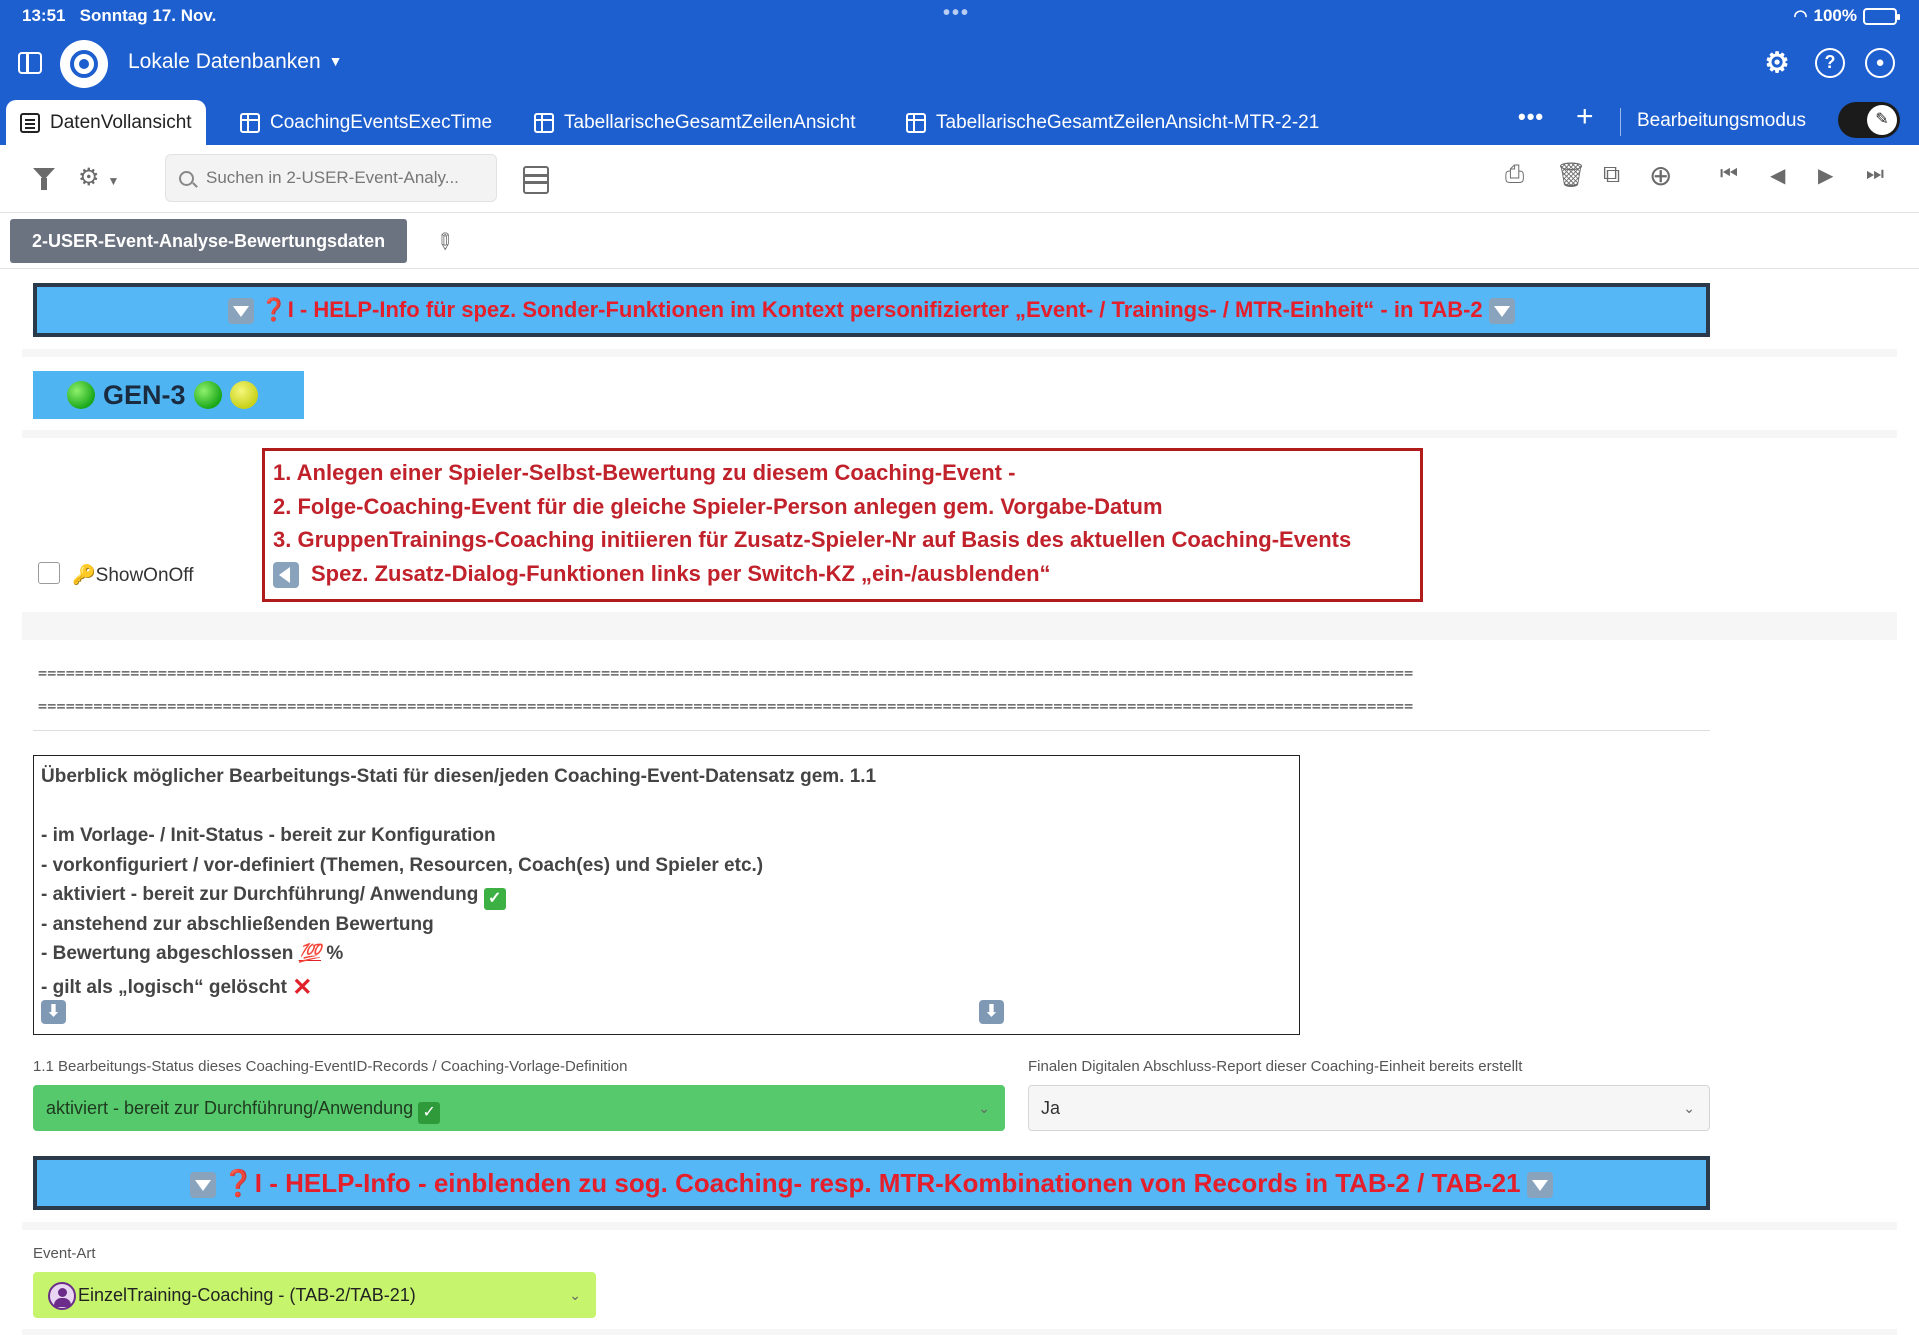  I want to click on add-tab-icon: +, so click(1585, 117).